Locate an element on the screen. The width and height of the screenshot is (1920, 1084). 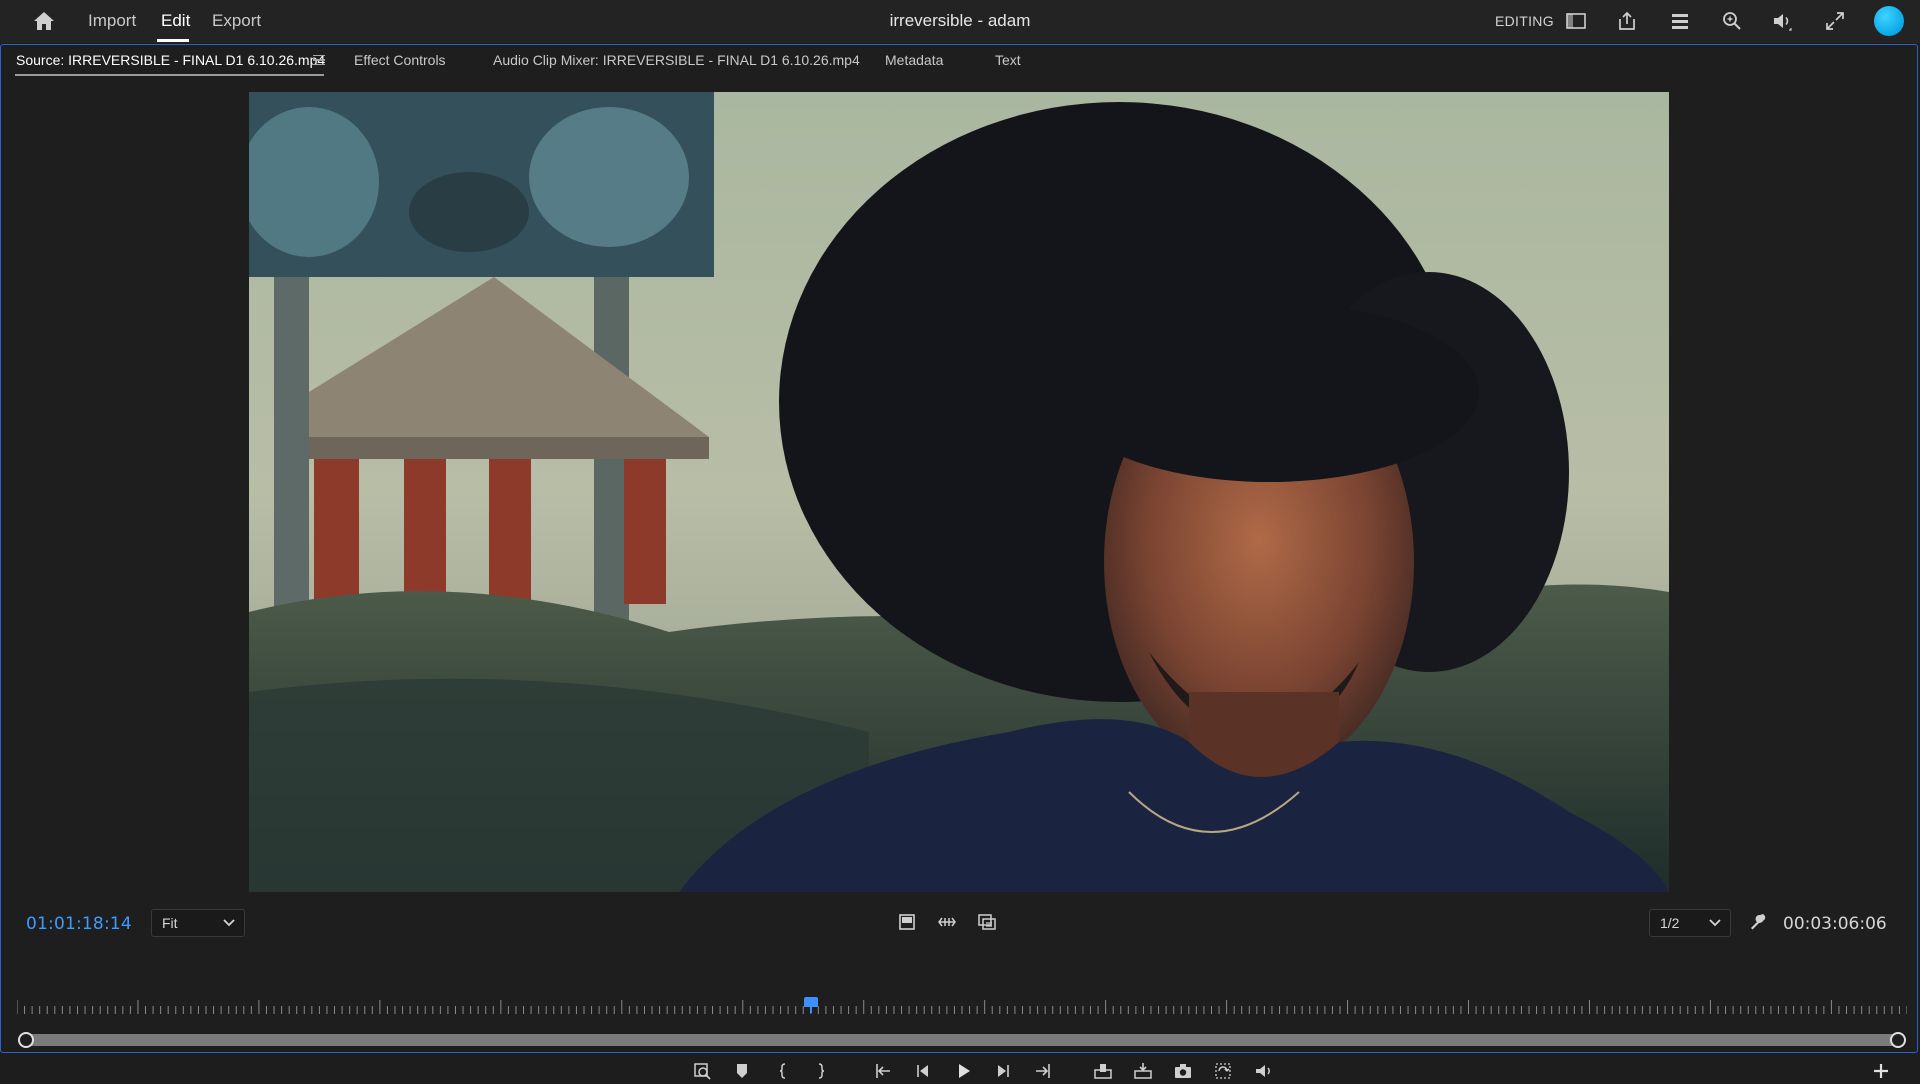
search-icon is located at coordinates (1732, 21).